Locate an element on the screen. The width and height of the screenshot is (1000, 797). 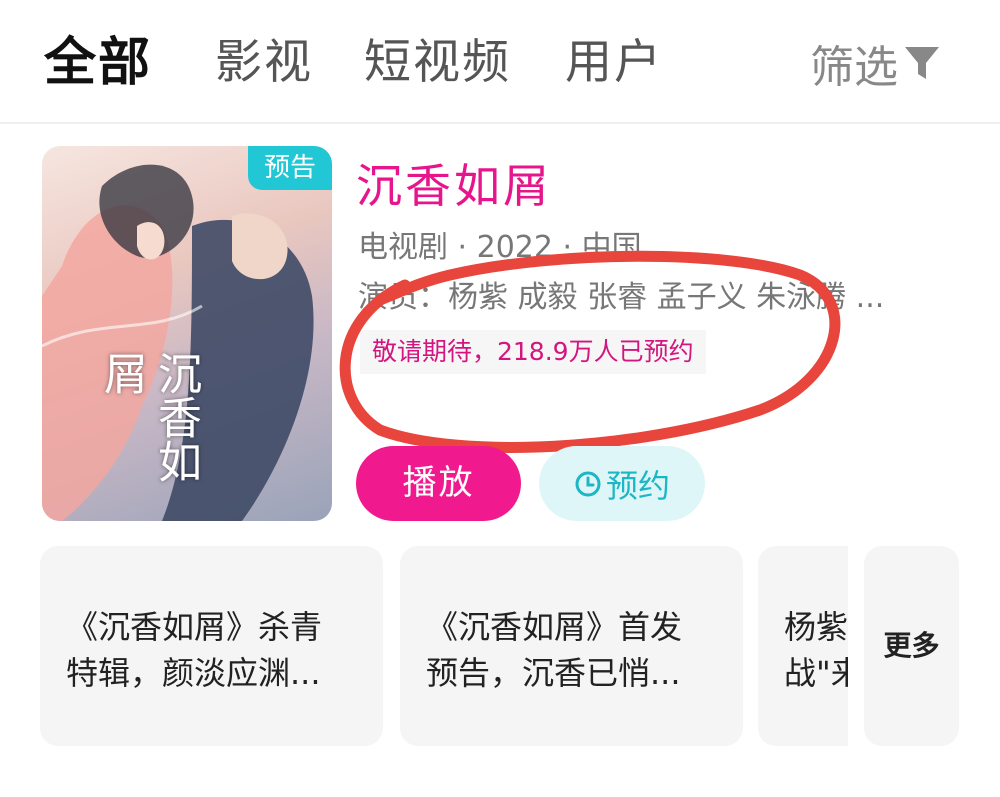
poster-title-calligraphy: 沉香如屑 is located at coordinates (148, 417).